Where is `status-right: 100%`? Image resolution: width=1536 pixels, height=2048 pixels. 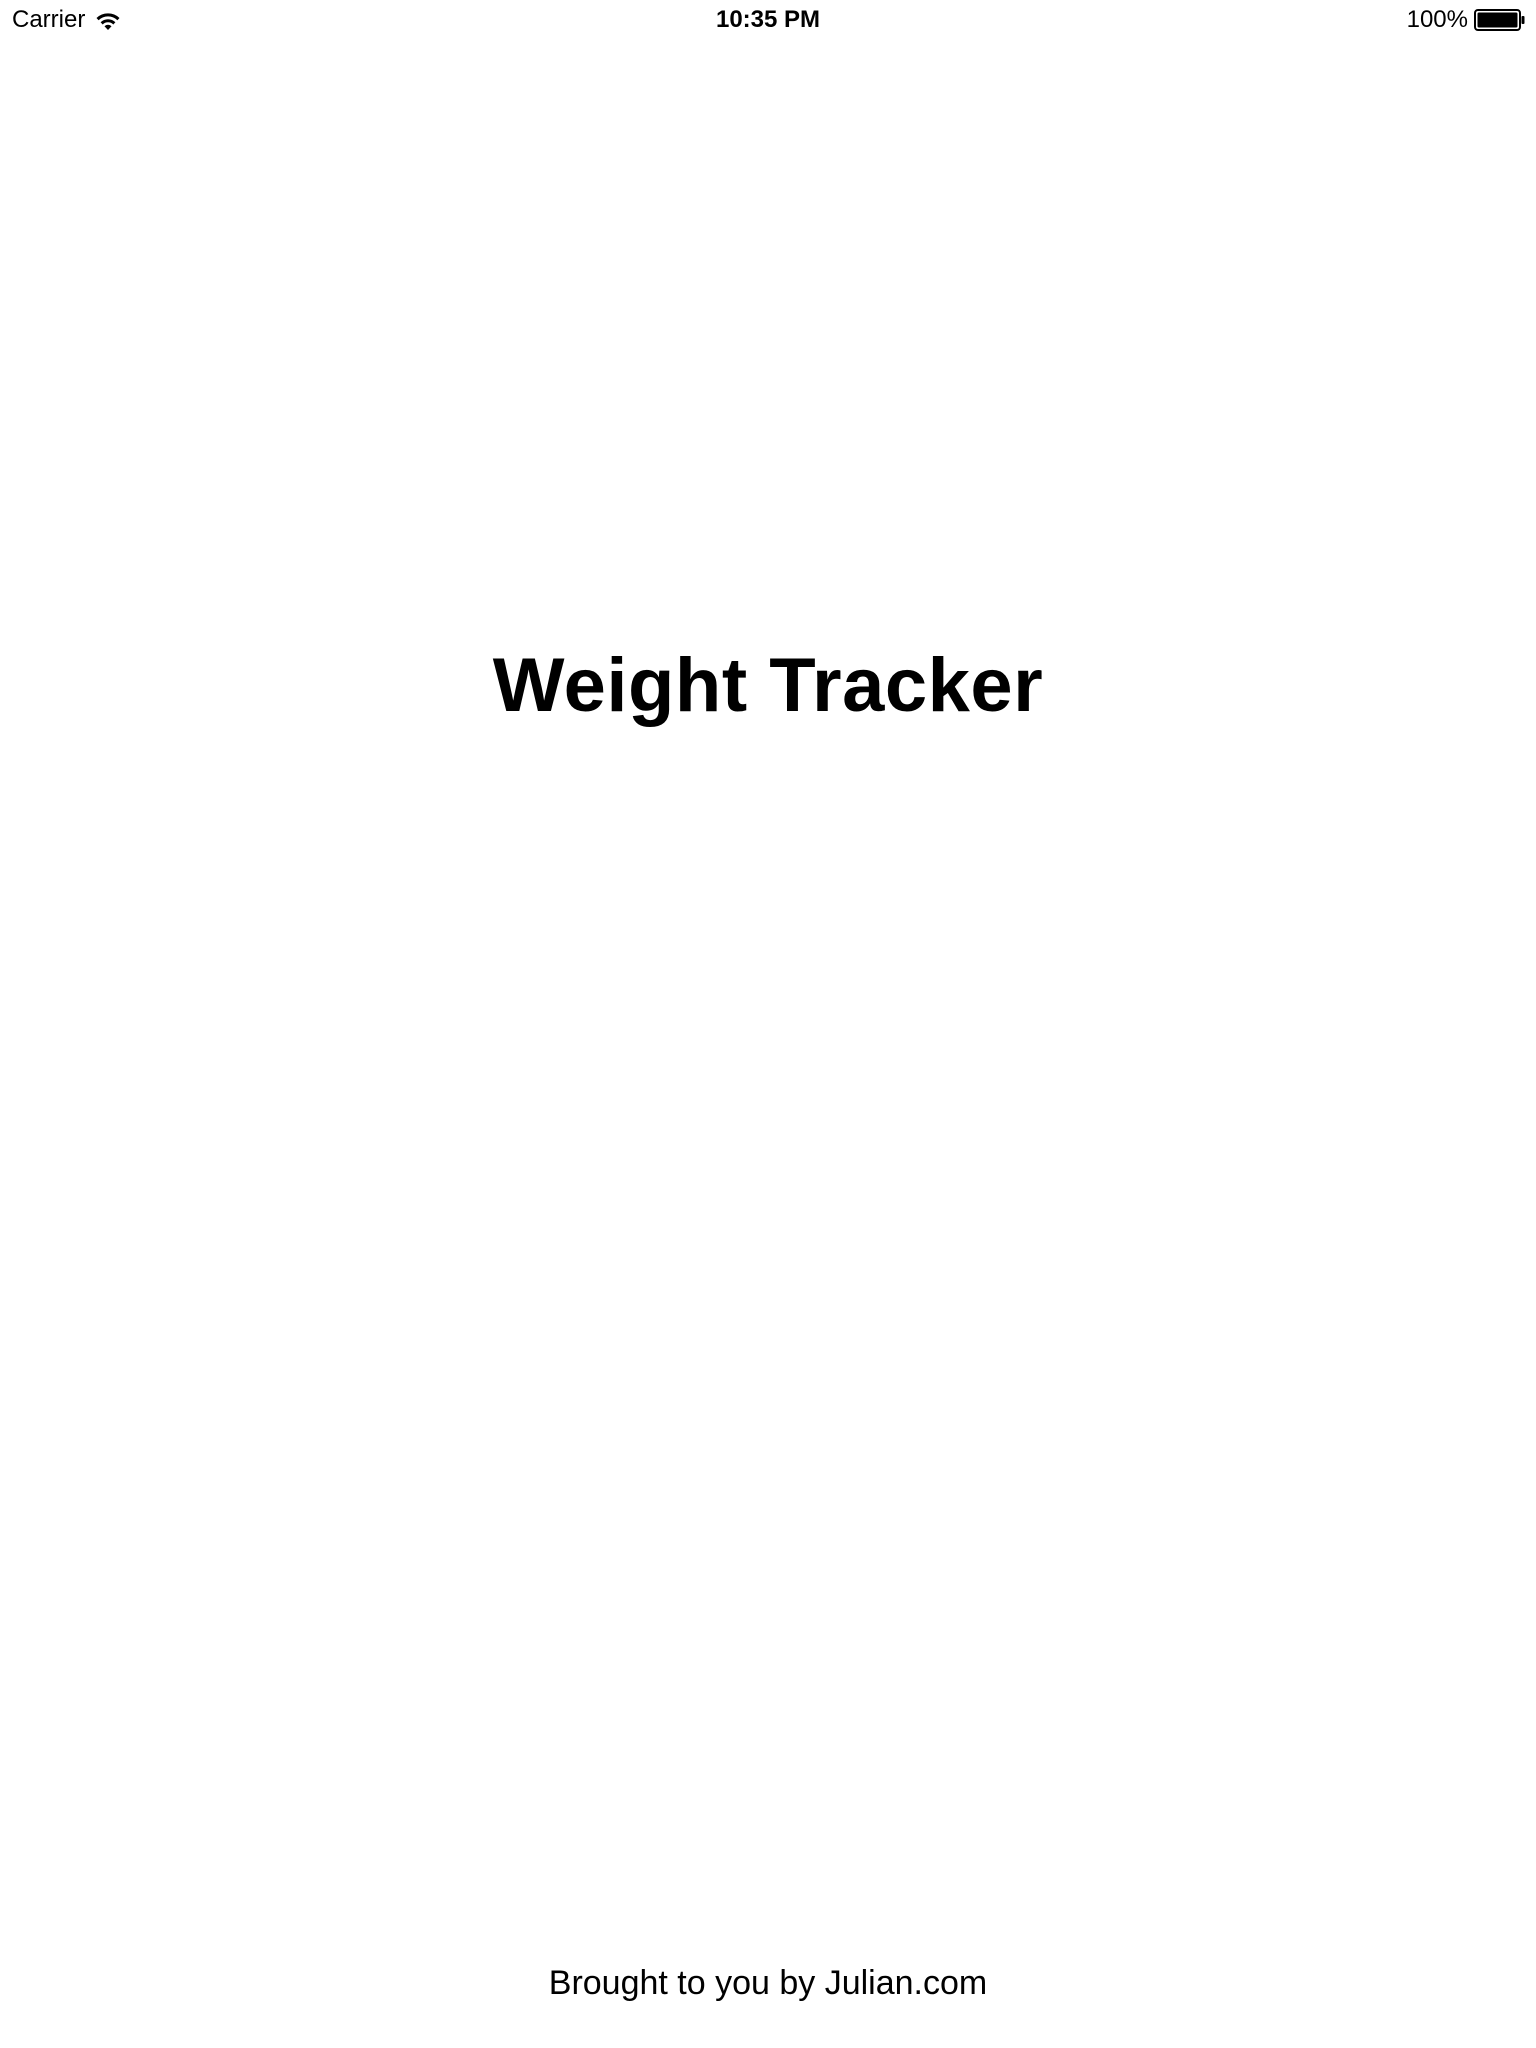 status-right: 100% is located at coordinates (1466, 20).